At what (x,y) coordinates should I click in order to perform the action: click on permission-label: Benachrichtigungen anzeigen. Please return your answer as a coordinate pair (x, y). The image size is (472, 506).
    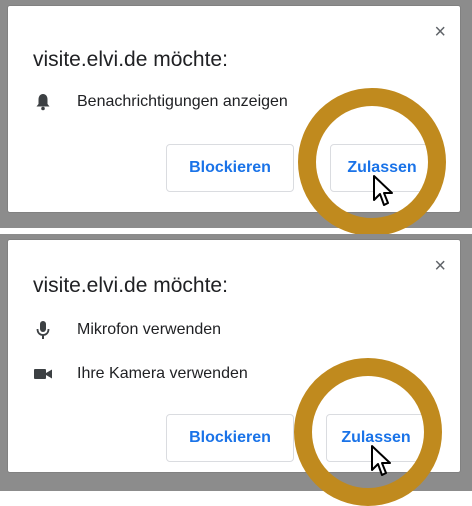
    Looking at the image, I should click on (182, 101).